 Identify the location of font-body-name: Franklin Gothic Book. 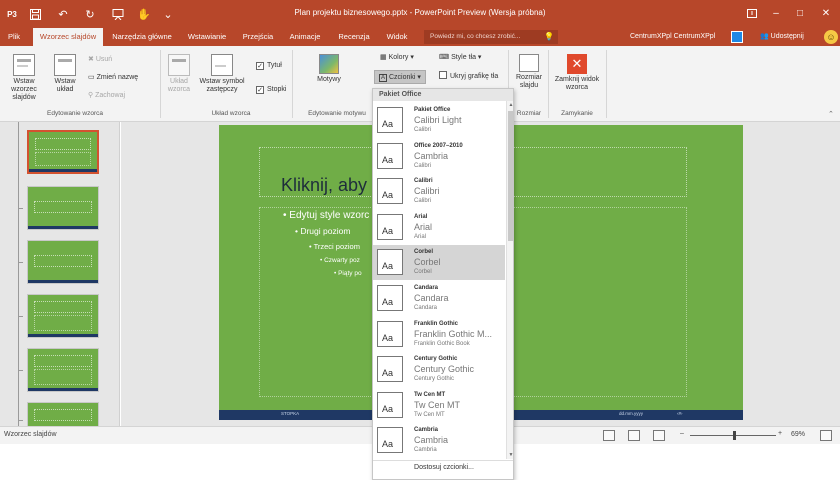
(442, 343).